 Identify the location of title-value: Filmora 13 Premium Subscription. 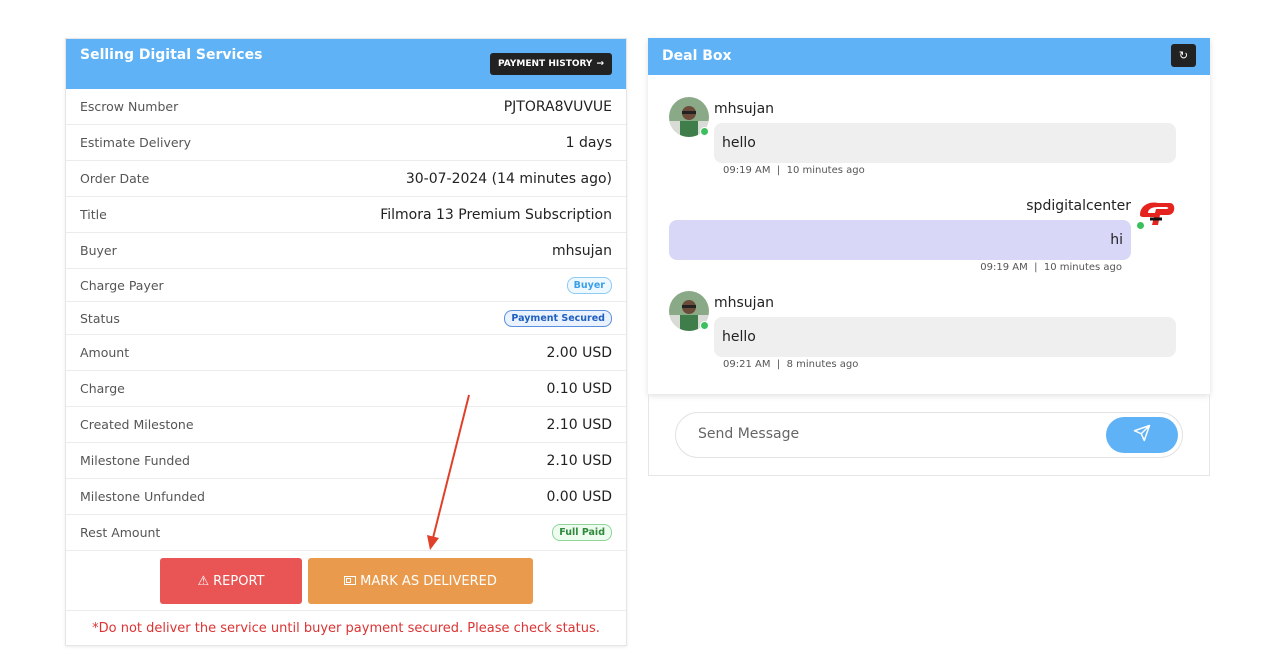
(496, 214).